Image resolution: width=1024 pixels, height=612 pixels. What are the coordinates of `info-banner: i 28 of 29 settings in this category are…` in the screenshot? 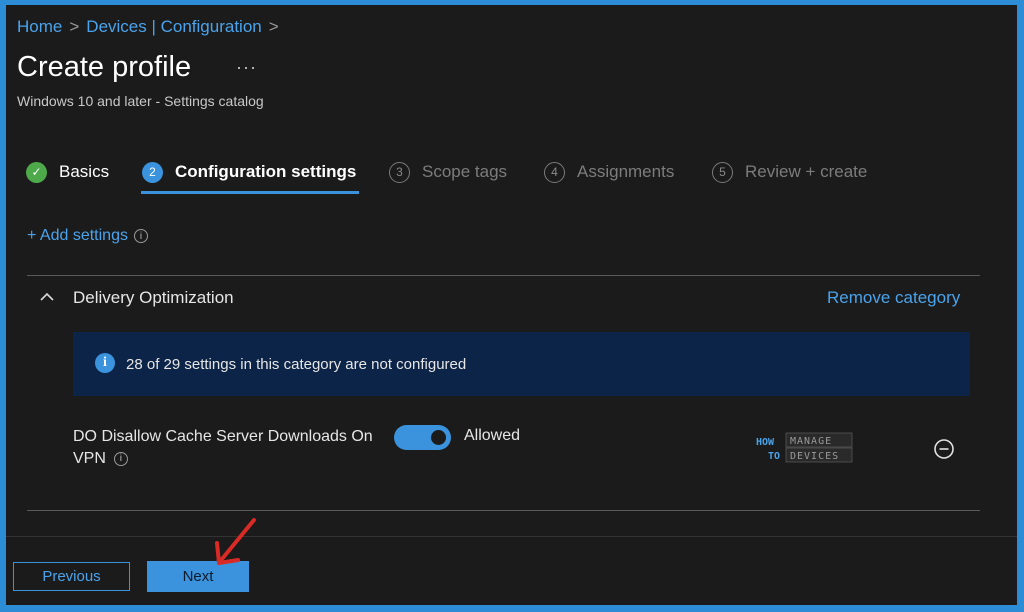 It's located at (521, 364).